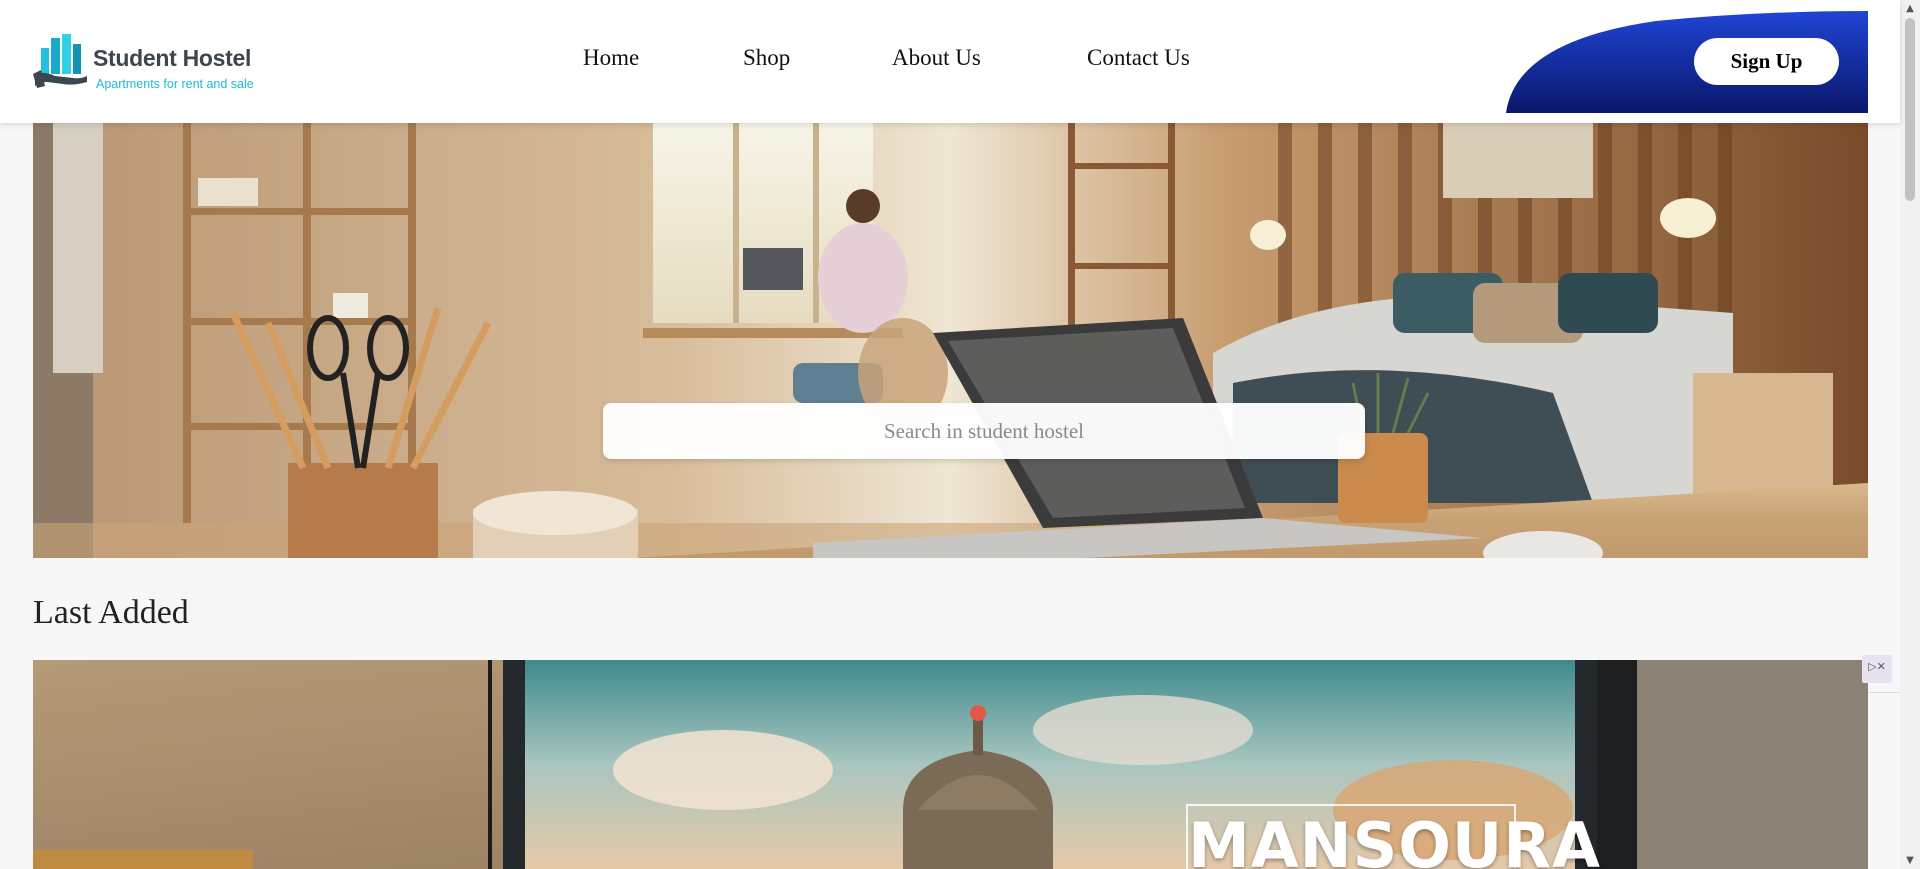  Describe the element at coordinates (936, 58) in the screenshot. I see `nav-about-us: About Us` at that location.